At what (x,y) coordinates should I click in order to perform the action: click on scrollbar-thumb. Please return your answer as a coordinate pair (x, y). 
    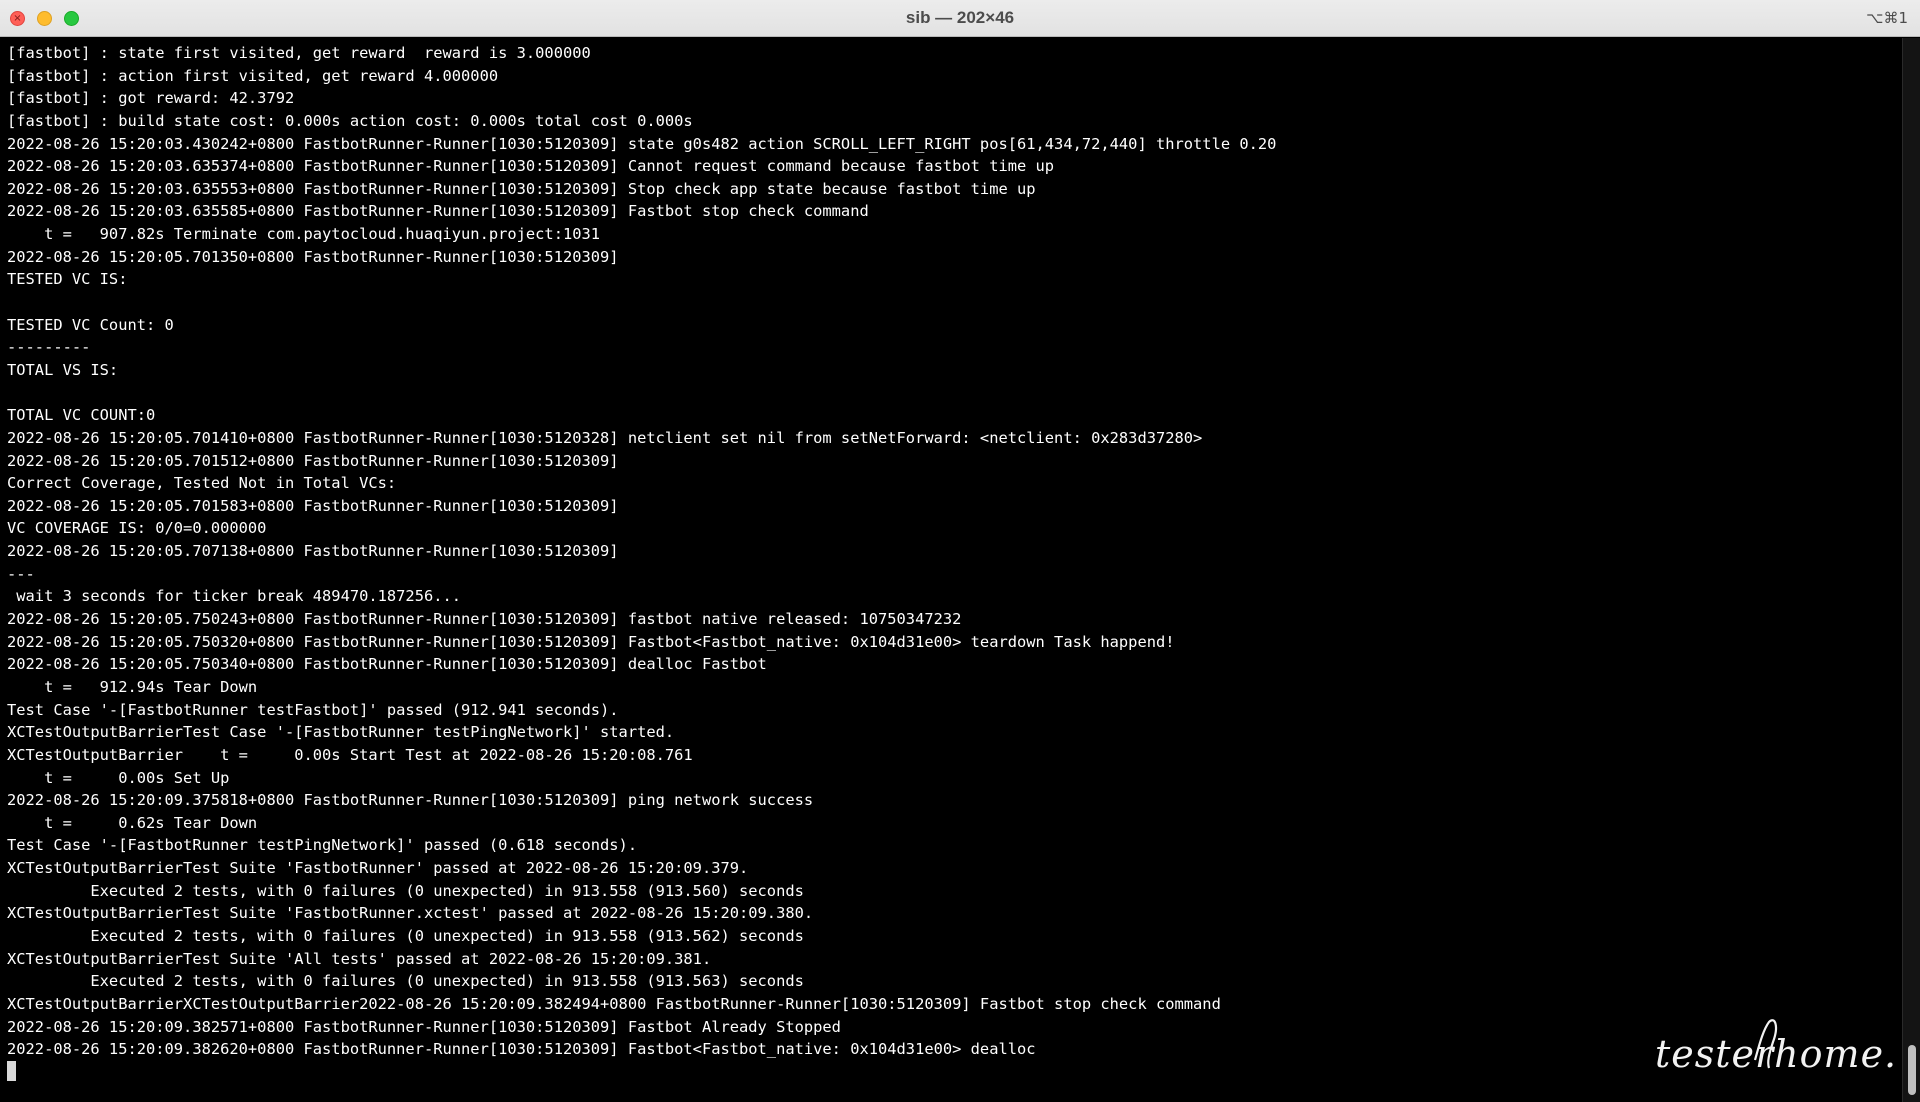
    Looking at the image, I should click on (1912, 1070).